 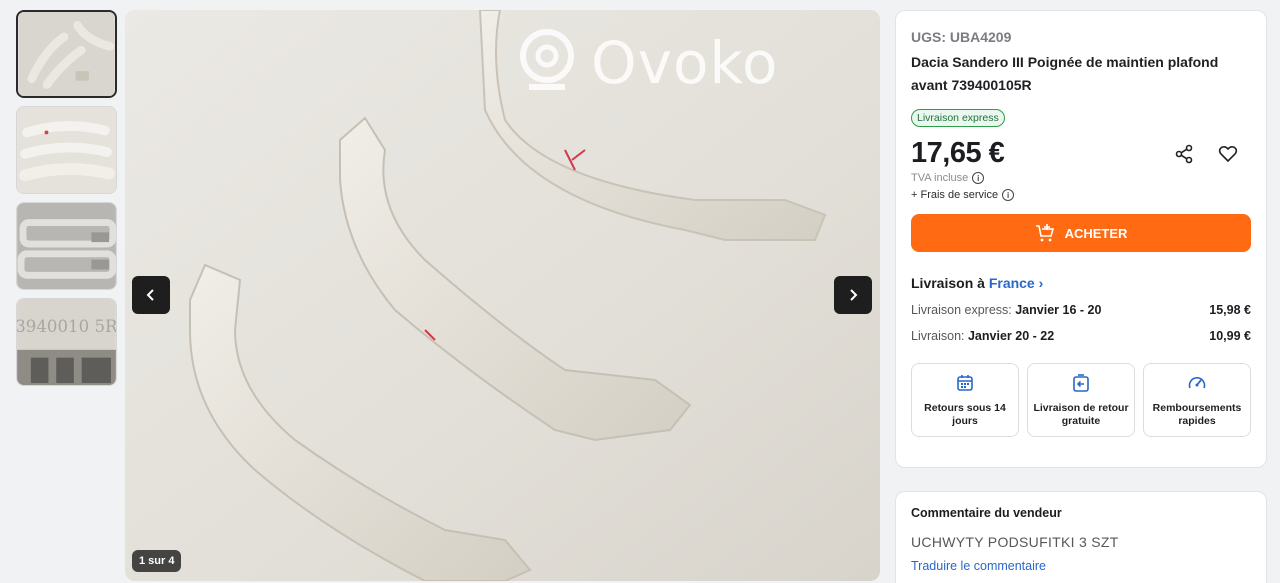 I want to click on thumbnail-strip: 3940010 5R, so click(x=66, y=202).